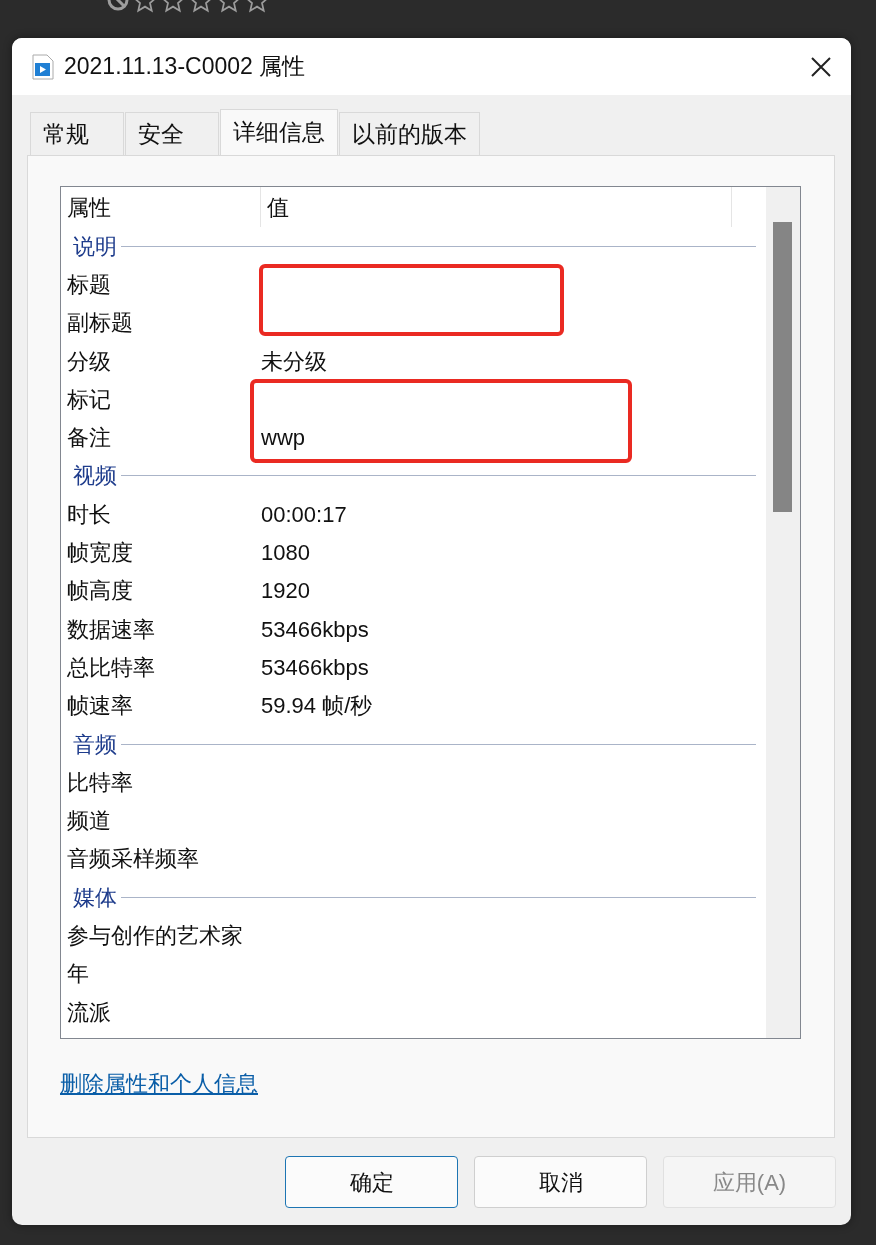 The image size is (876, 1245). I want to click on property-name: 比特率, so click(100, 782).